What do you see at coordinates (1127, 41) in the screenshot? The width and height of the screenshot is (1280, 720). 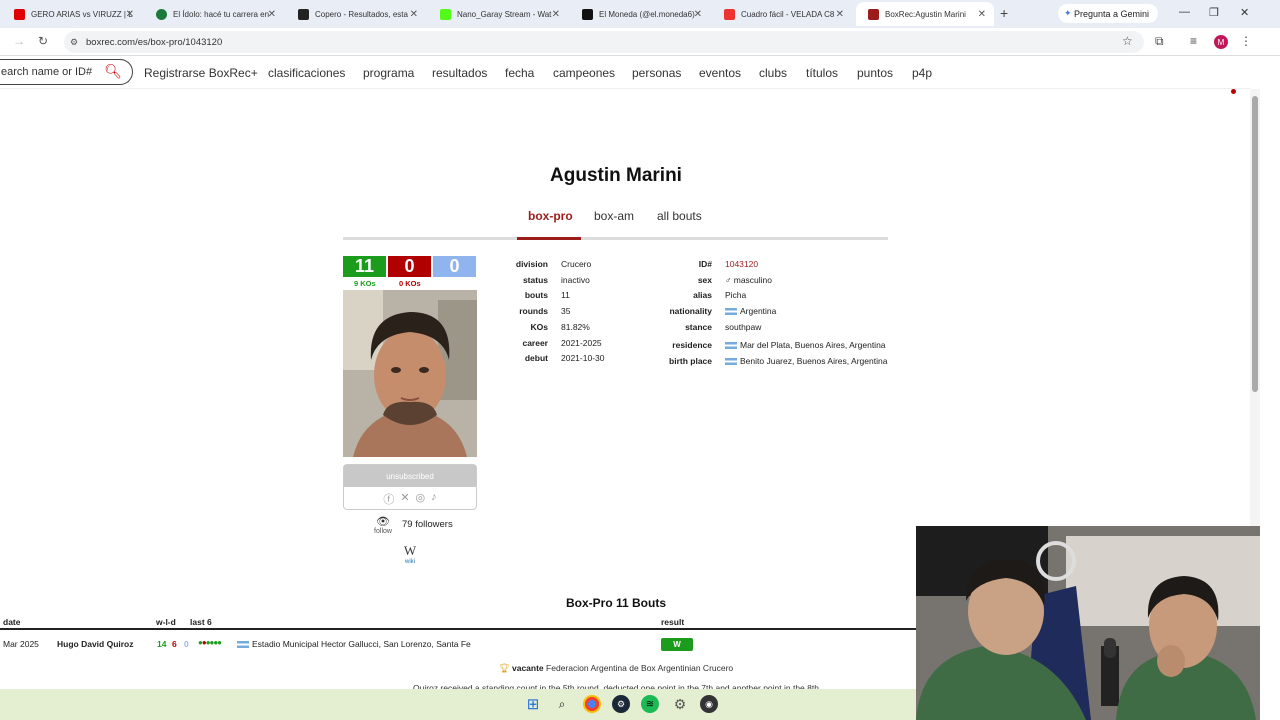 I see `bookmark-star-icon: ☆` at bounding box center [1127, 41].